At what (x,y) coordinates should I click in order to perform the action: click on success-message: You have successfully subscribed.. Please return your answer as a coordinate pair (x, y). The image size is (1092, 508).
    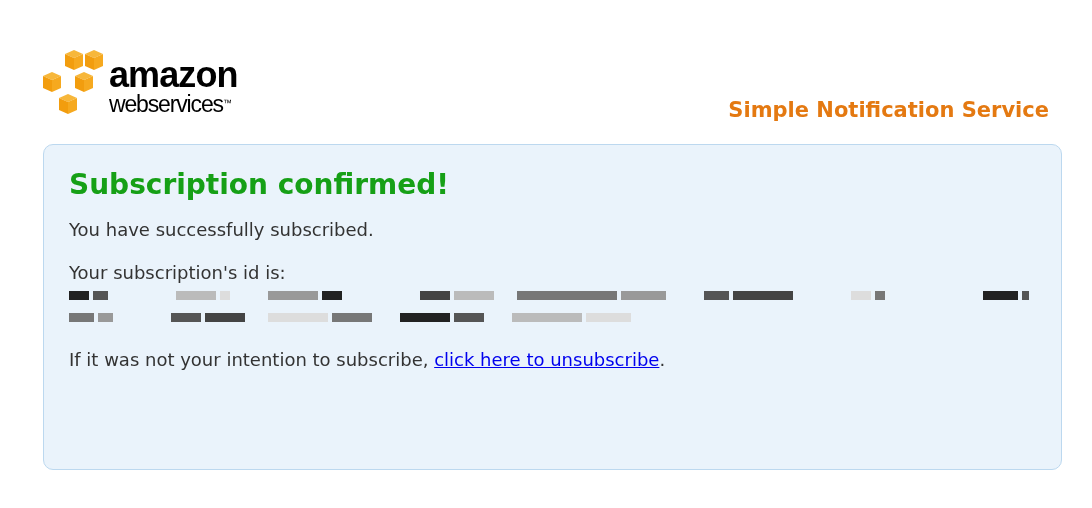
    Looking at the image, I should click on (222, 230).